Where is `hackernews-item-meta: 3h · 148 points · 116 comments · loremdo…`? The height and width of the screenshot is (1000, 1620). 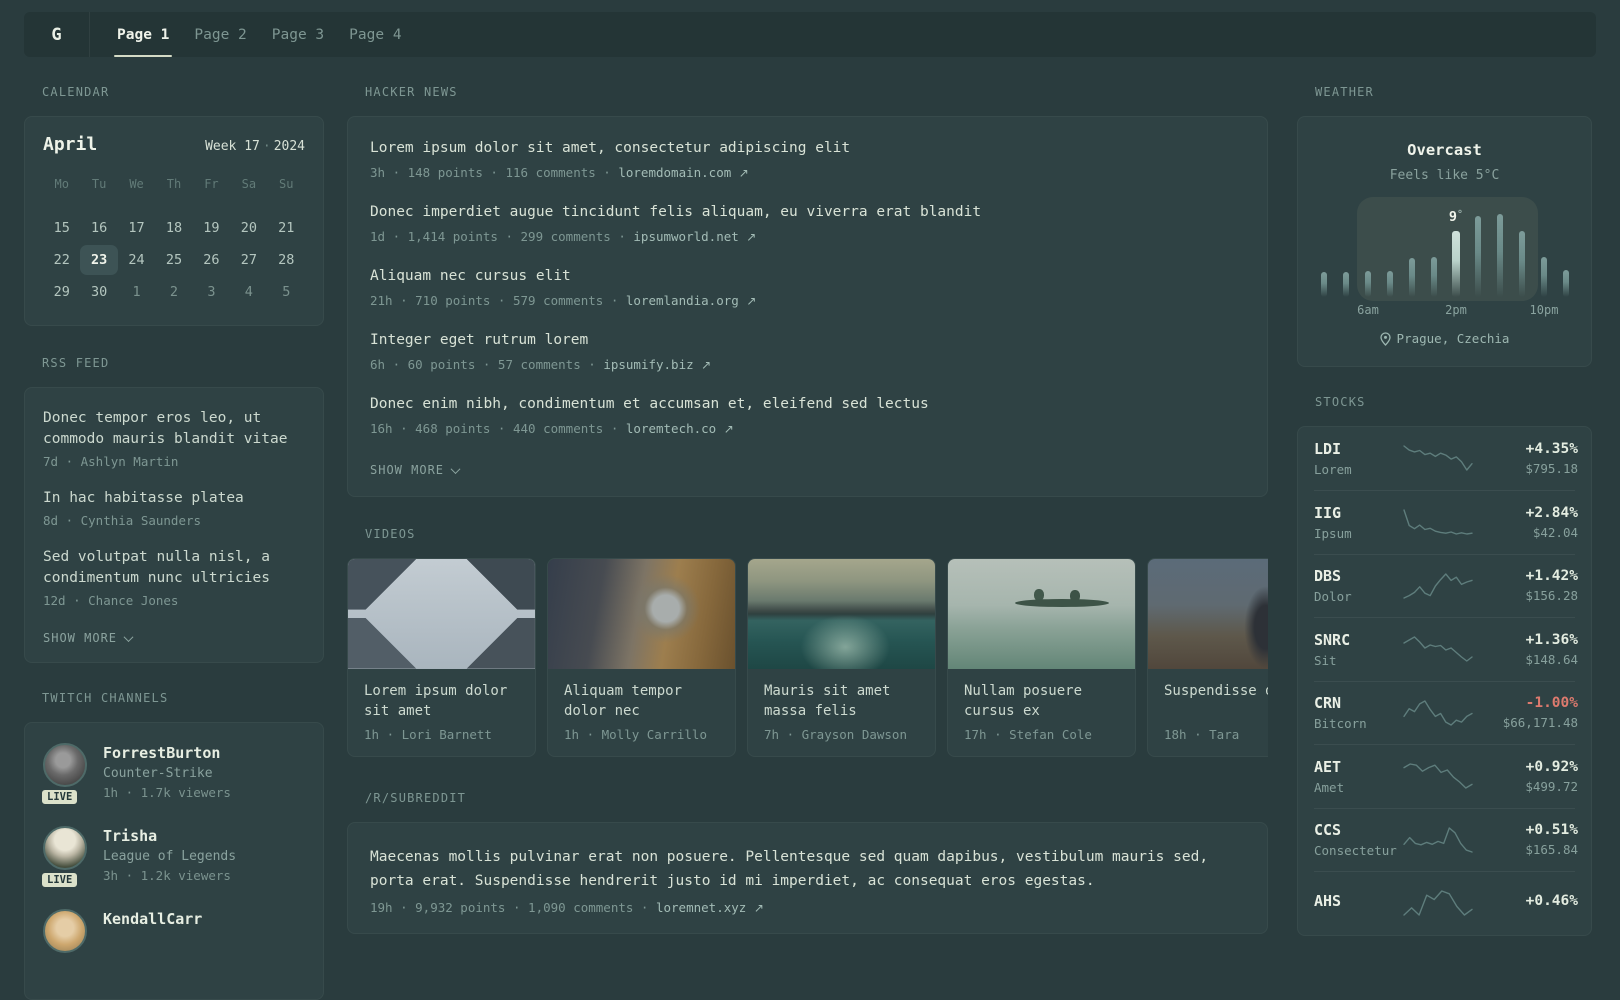 hackernews-item-meta: 3h · 148 points · 116 comments · loremdo… is located at coordinates (807, 172).